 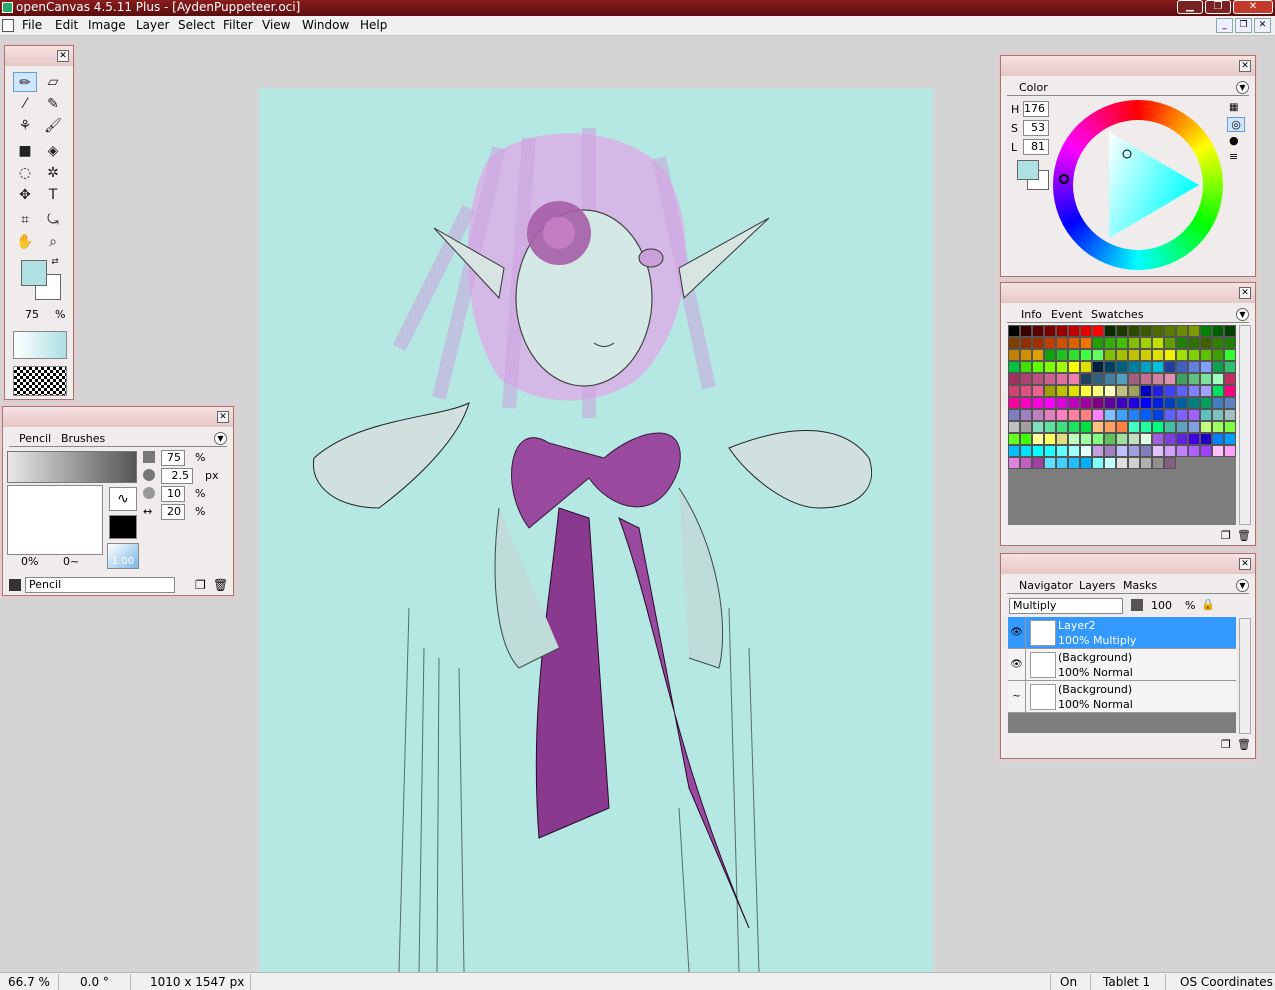 What do you see at coordinates (66, 25) in the screenshot?
I see `menu-edit: Edit` at bounding box center [66, 25].